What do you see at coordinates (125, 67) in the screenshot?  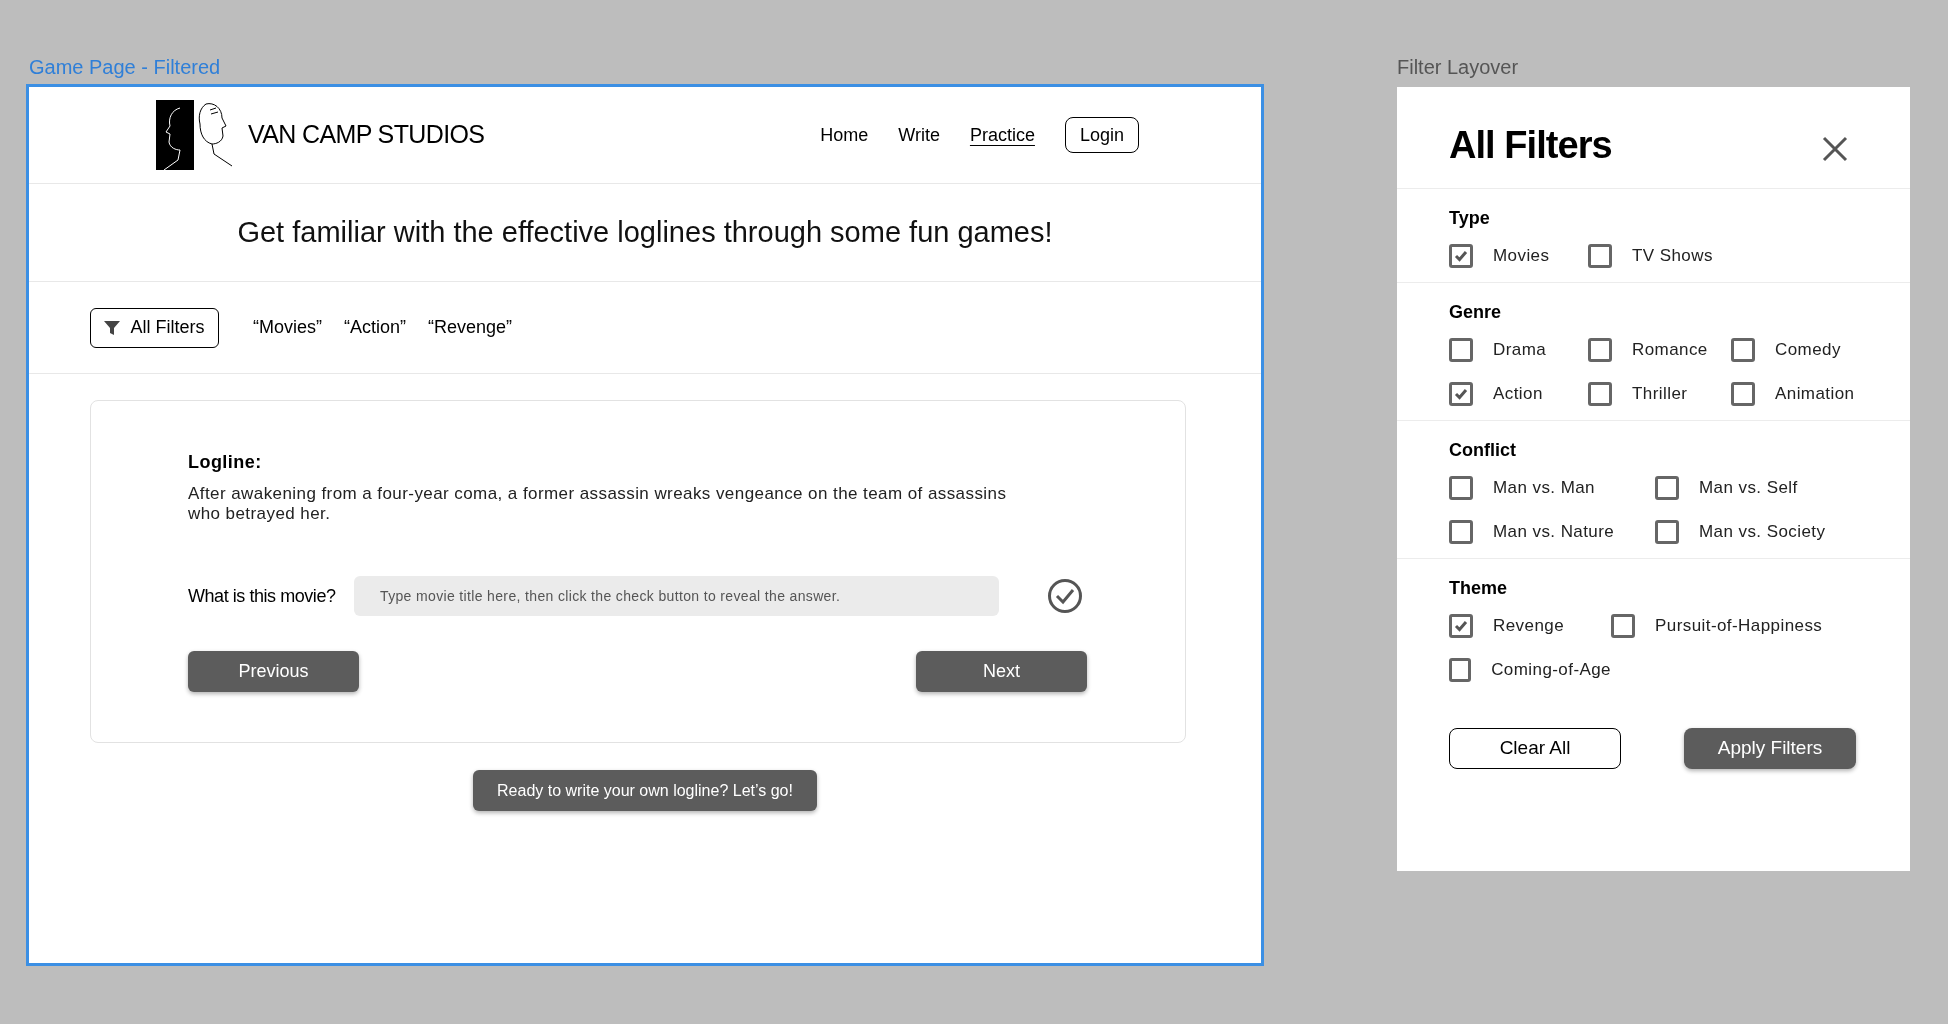 I see `frame-label: Game Page - Filtered` at bounding box center [125, 67].